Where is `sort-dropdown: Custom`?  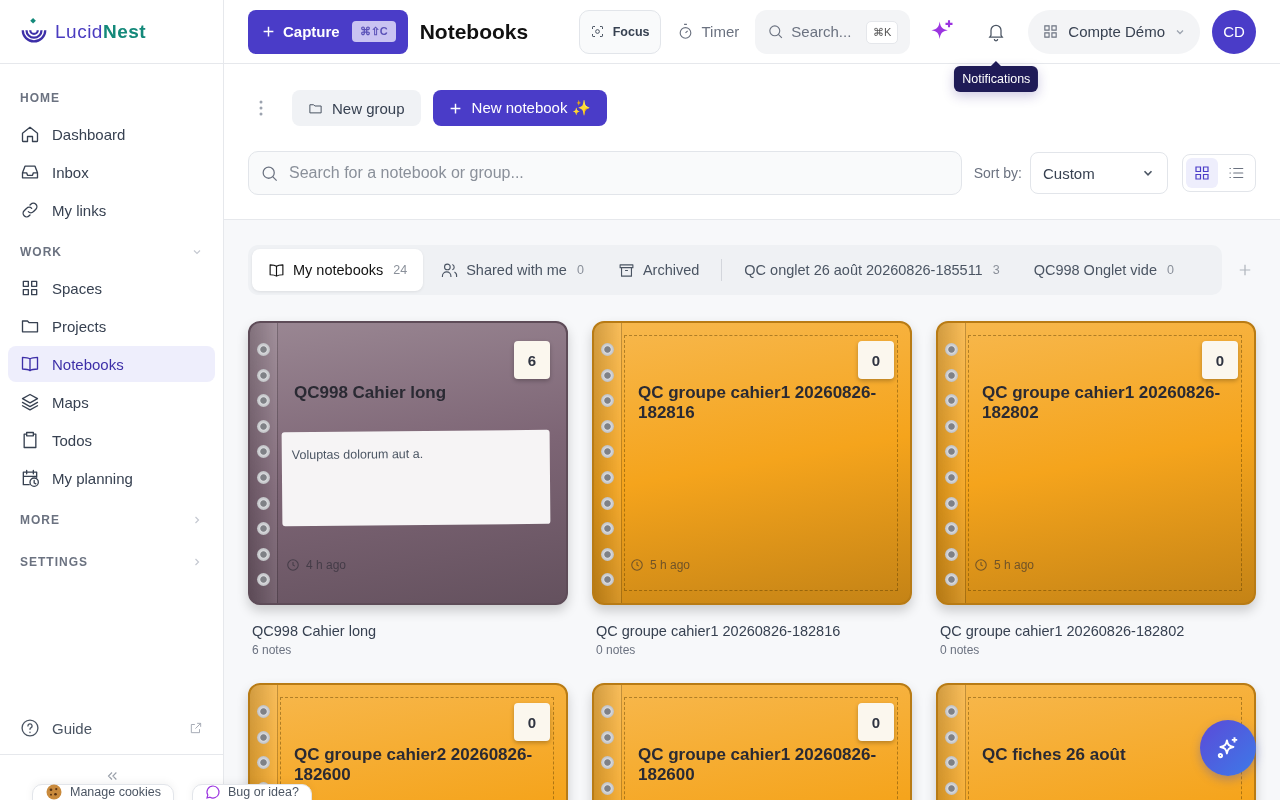 sort-dropdown: Custom is located at coordinates (1099, 173).